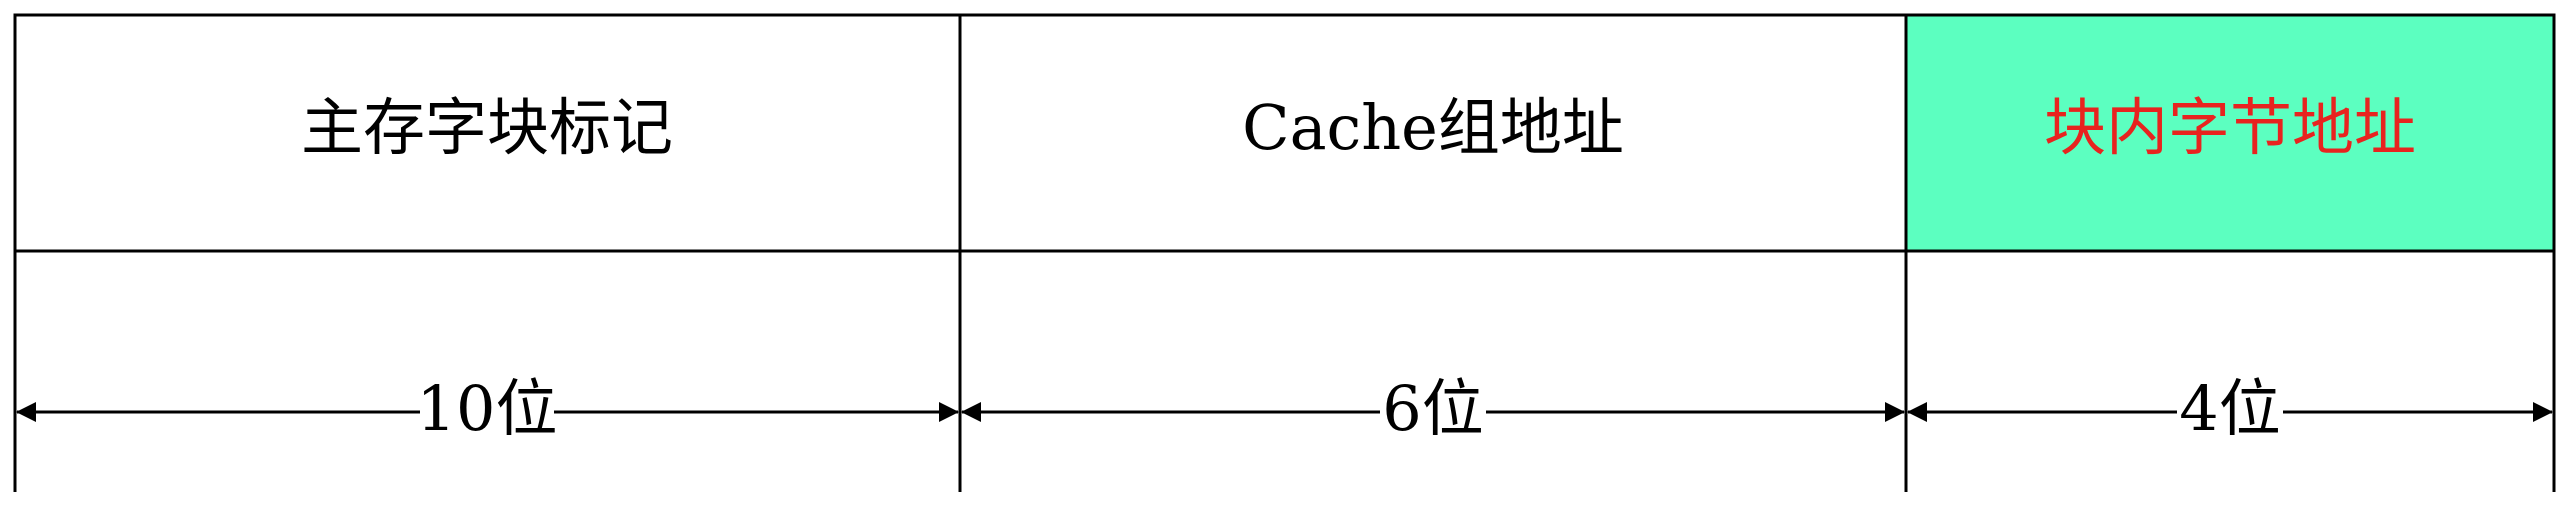 The height and width of the screenshot is (506, 2568). What do you see at coordinates (487, 408) in the screenshot?
I see `width-label-tag: 10位` at bounding box center [487, 408].